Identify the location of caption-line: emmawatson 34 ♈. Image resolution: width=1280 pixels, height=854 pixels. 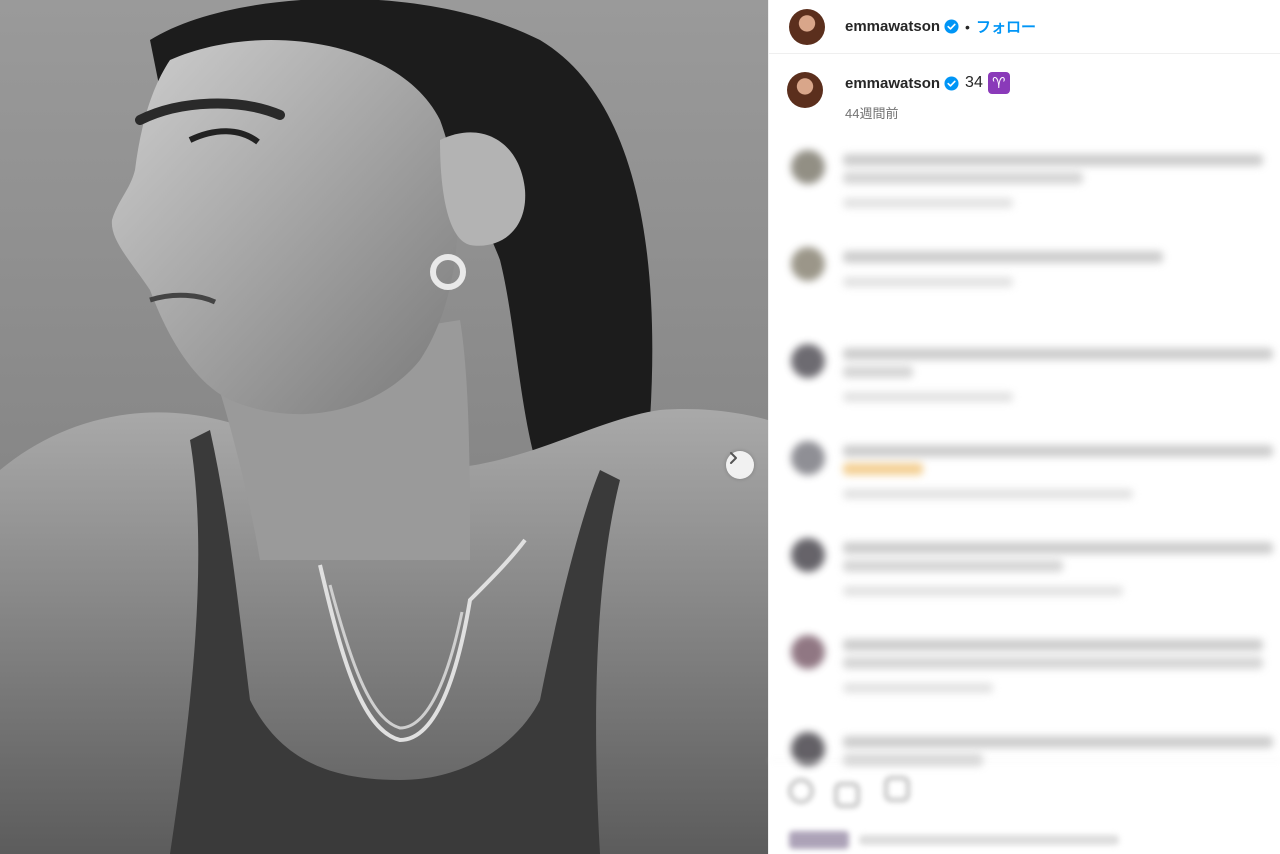
(927, 83).